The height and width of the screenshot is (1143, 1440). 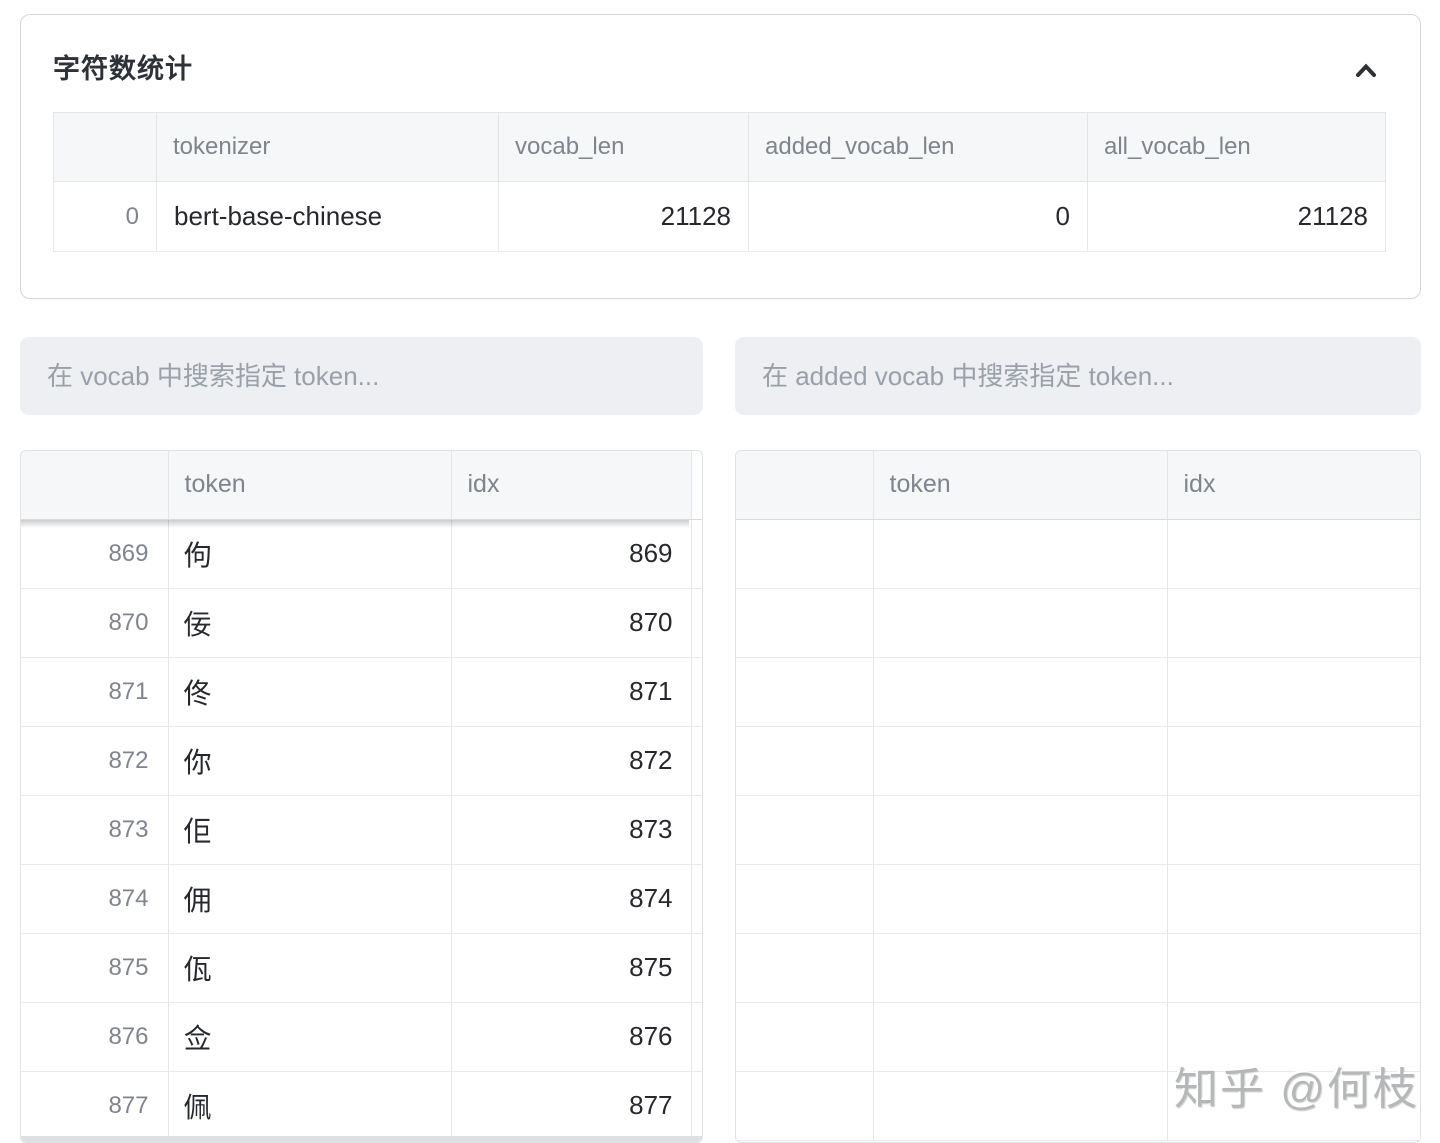 I want to click on vocab-col-header-index, so click(x=94, y=485).